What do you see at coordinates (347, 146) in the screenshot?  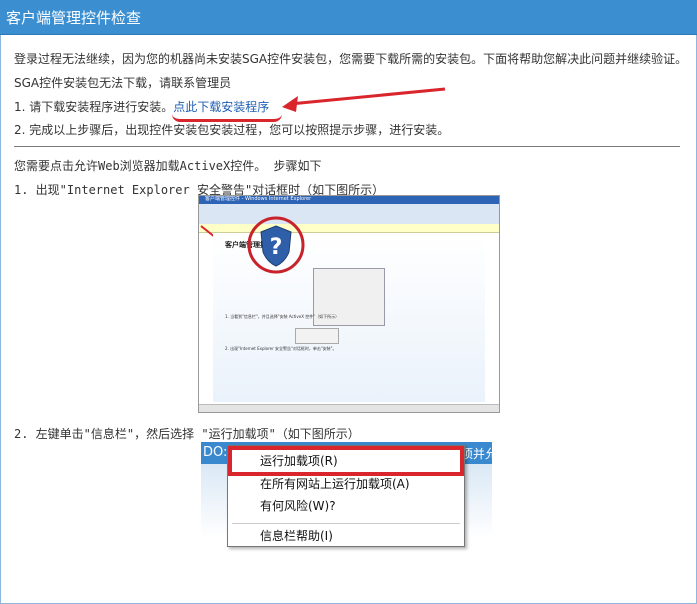 I see `section-divider` at bounding box center [347, 146].